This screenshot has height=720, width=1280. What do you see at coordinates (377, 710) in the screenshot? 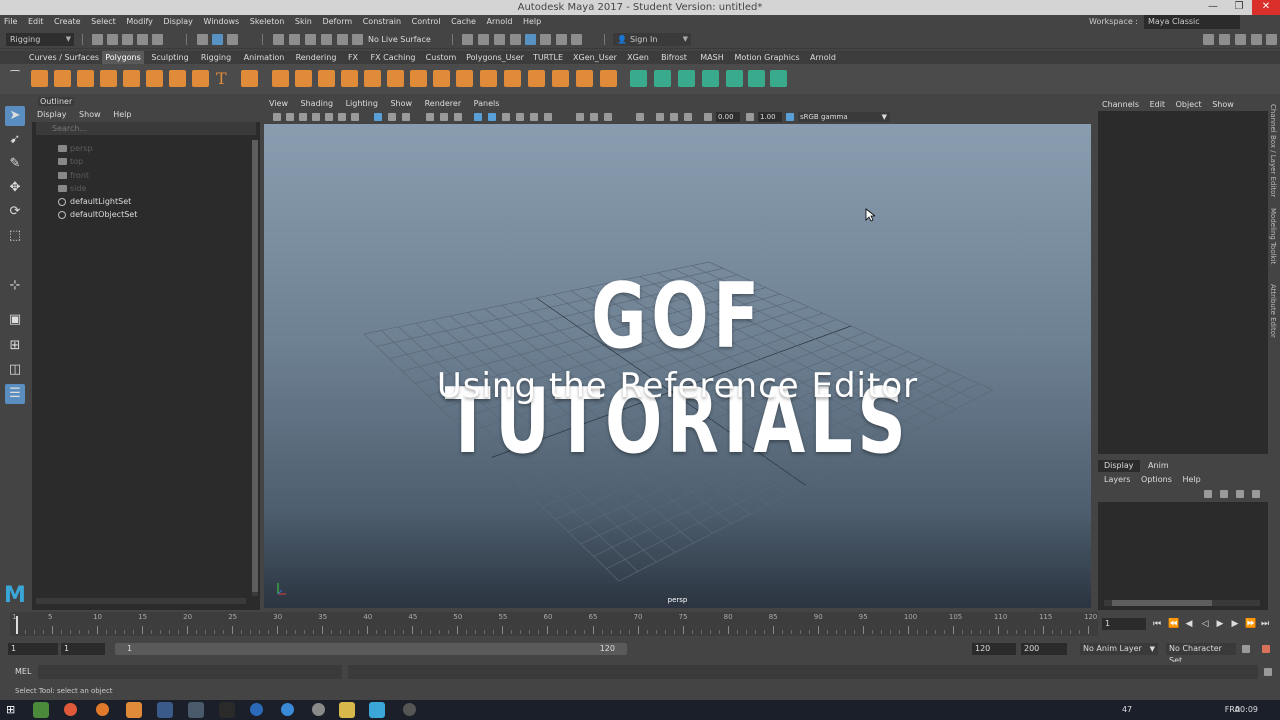
I see `maya-taskbar-icon` at bounding box center [377, 710].